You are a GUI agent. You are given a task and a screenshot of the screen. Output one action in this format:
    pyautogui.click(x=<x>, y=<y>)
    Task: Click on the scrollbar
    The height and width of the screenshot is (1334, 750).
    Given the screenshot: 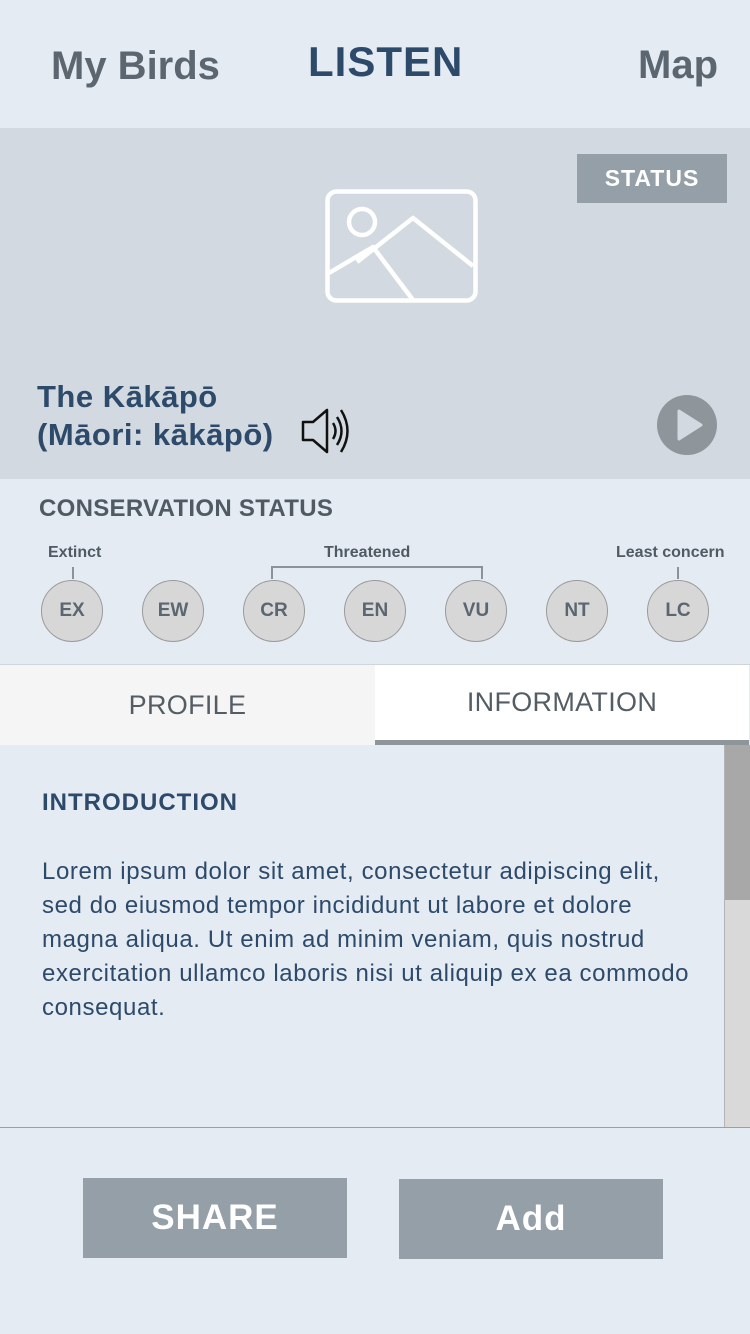 What is the action you would take?
    pyautogui.click(x=737, y=936)
    